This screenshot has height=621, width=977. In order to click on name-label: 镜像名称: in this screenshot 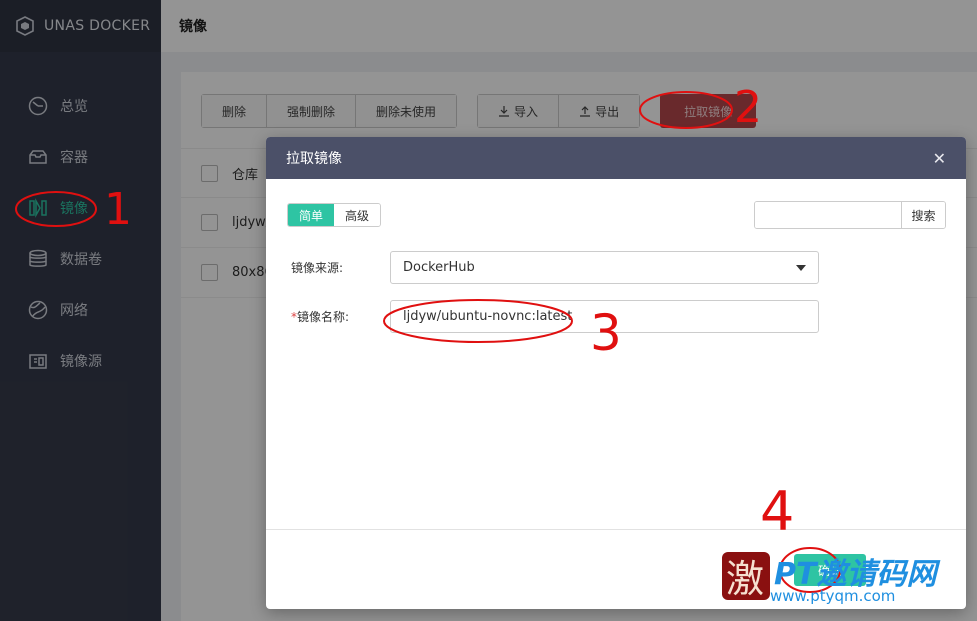, I will do `click(323, 317)`.